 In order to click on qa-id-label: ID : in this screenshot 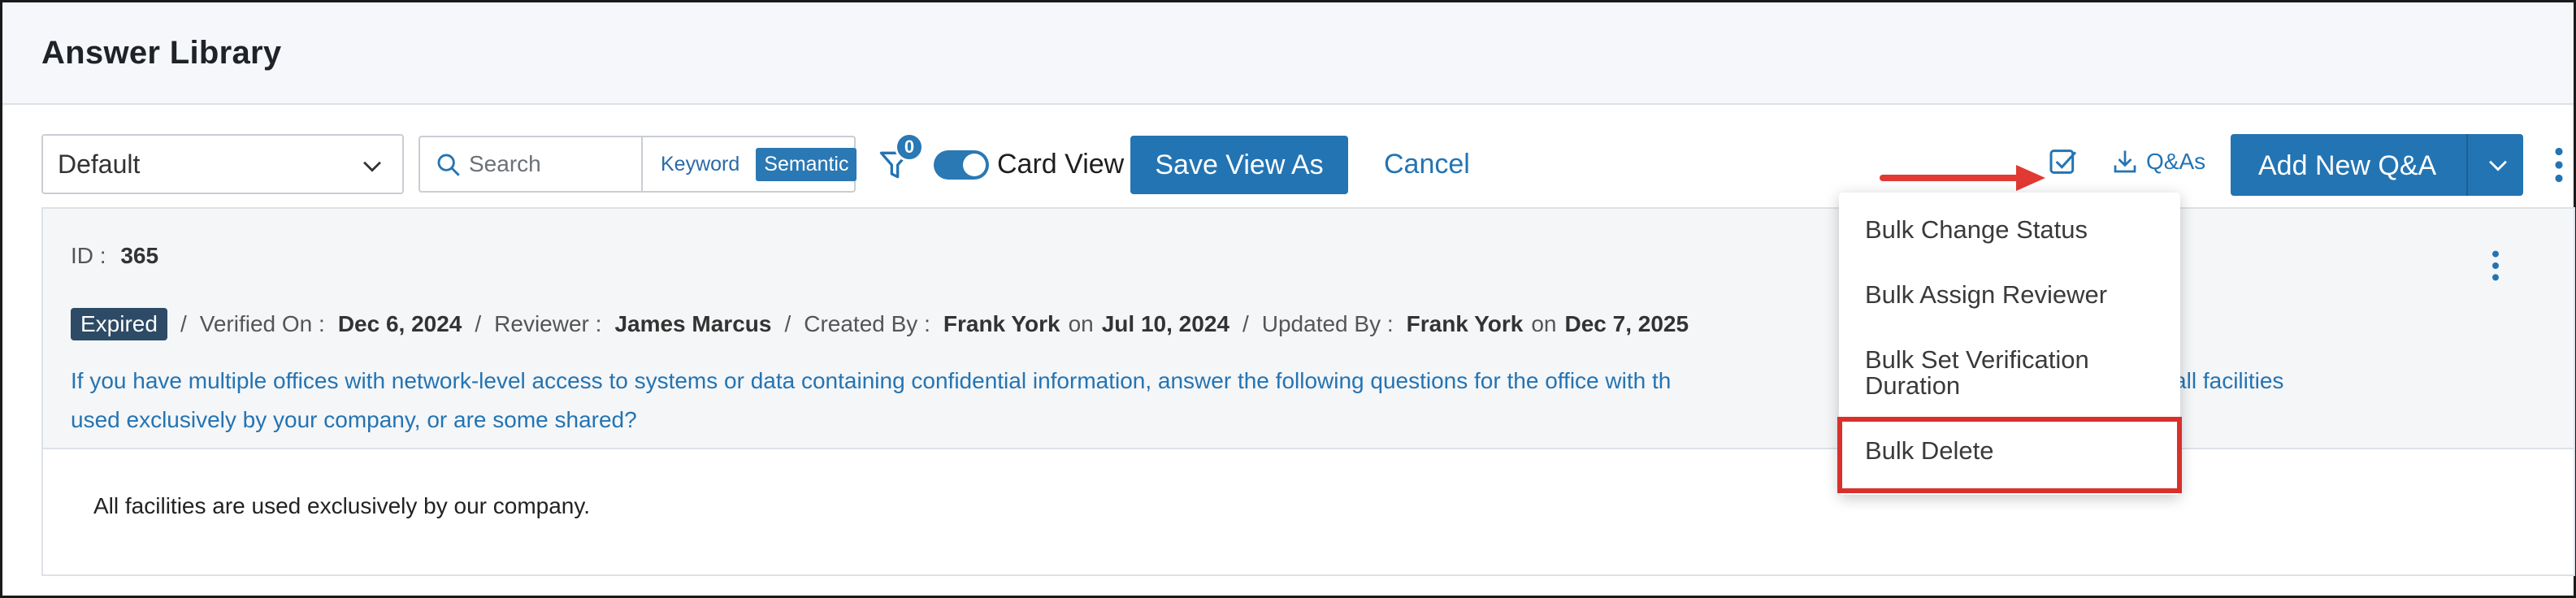, I will do `click(88, 255)`.